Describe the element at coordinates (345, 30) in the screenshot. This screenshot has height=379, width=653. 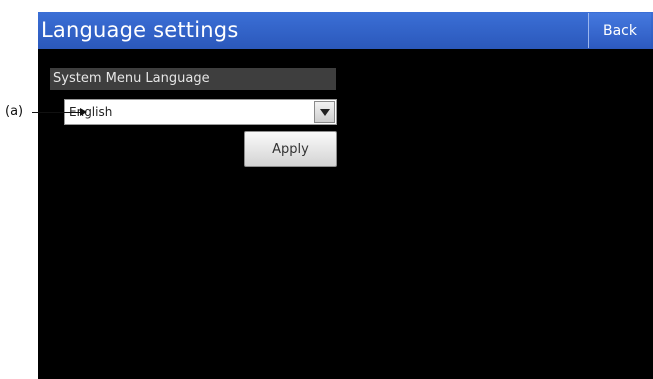
I see `title-bar: Language settings Back` at that location.